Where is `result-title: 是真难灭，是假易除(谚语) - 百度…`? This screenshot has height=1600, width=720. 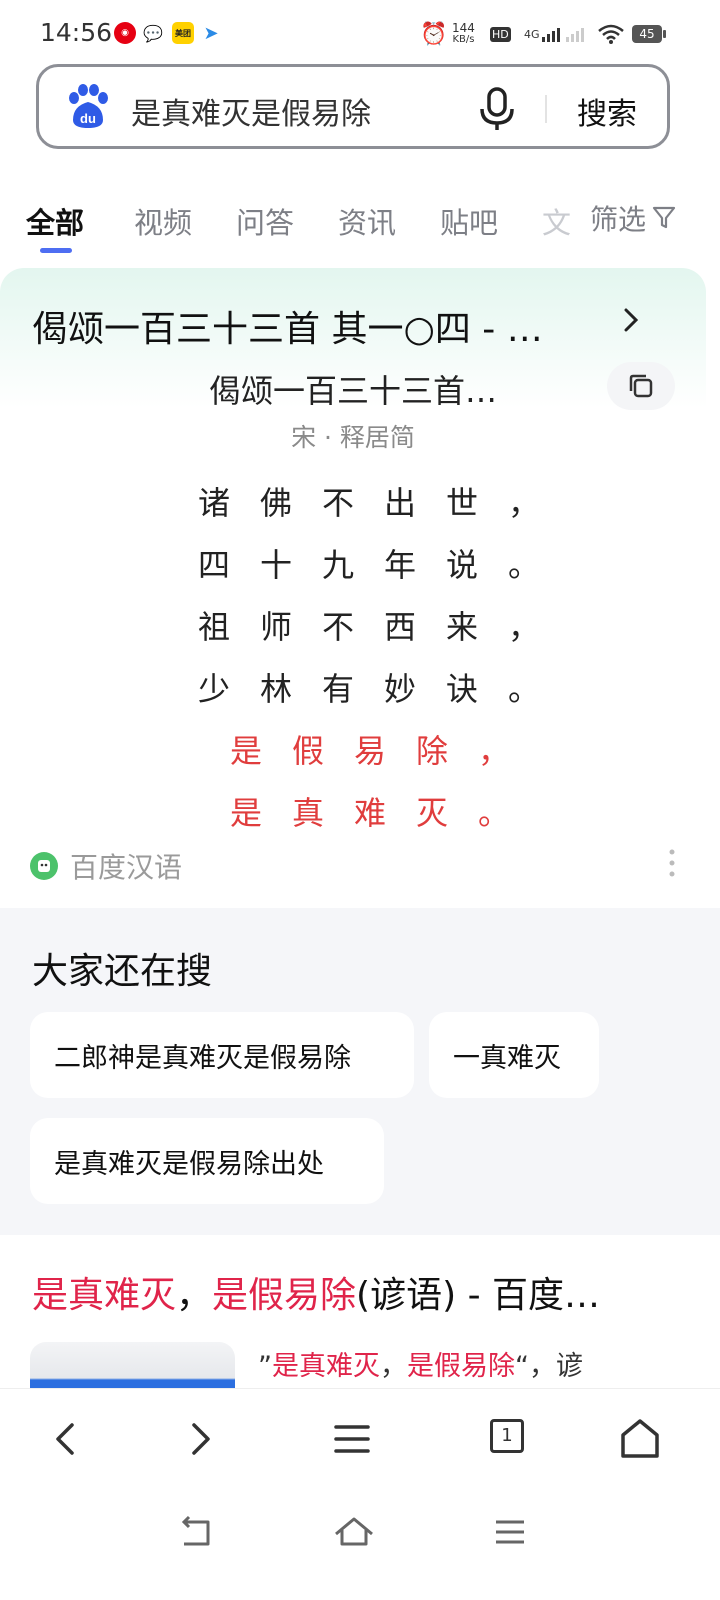 result-title: 是真难灭，是假易除(谚语) - 百度… is located at coordinates (316, 1292).